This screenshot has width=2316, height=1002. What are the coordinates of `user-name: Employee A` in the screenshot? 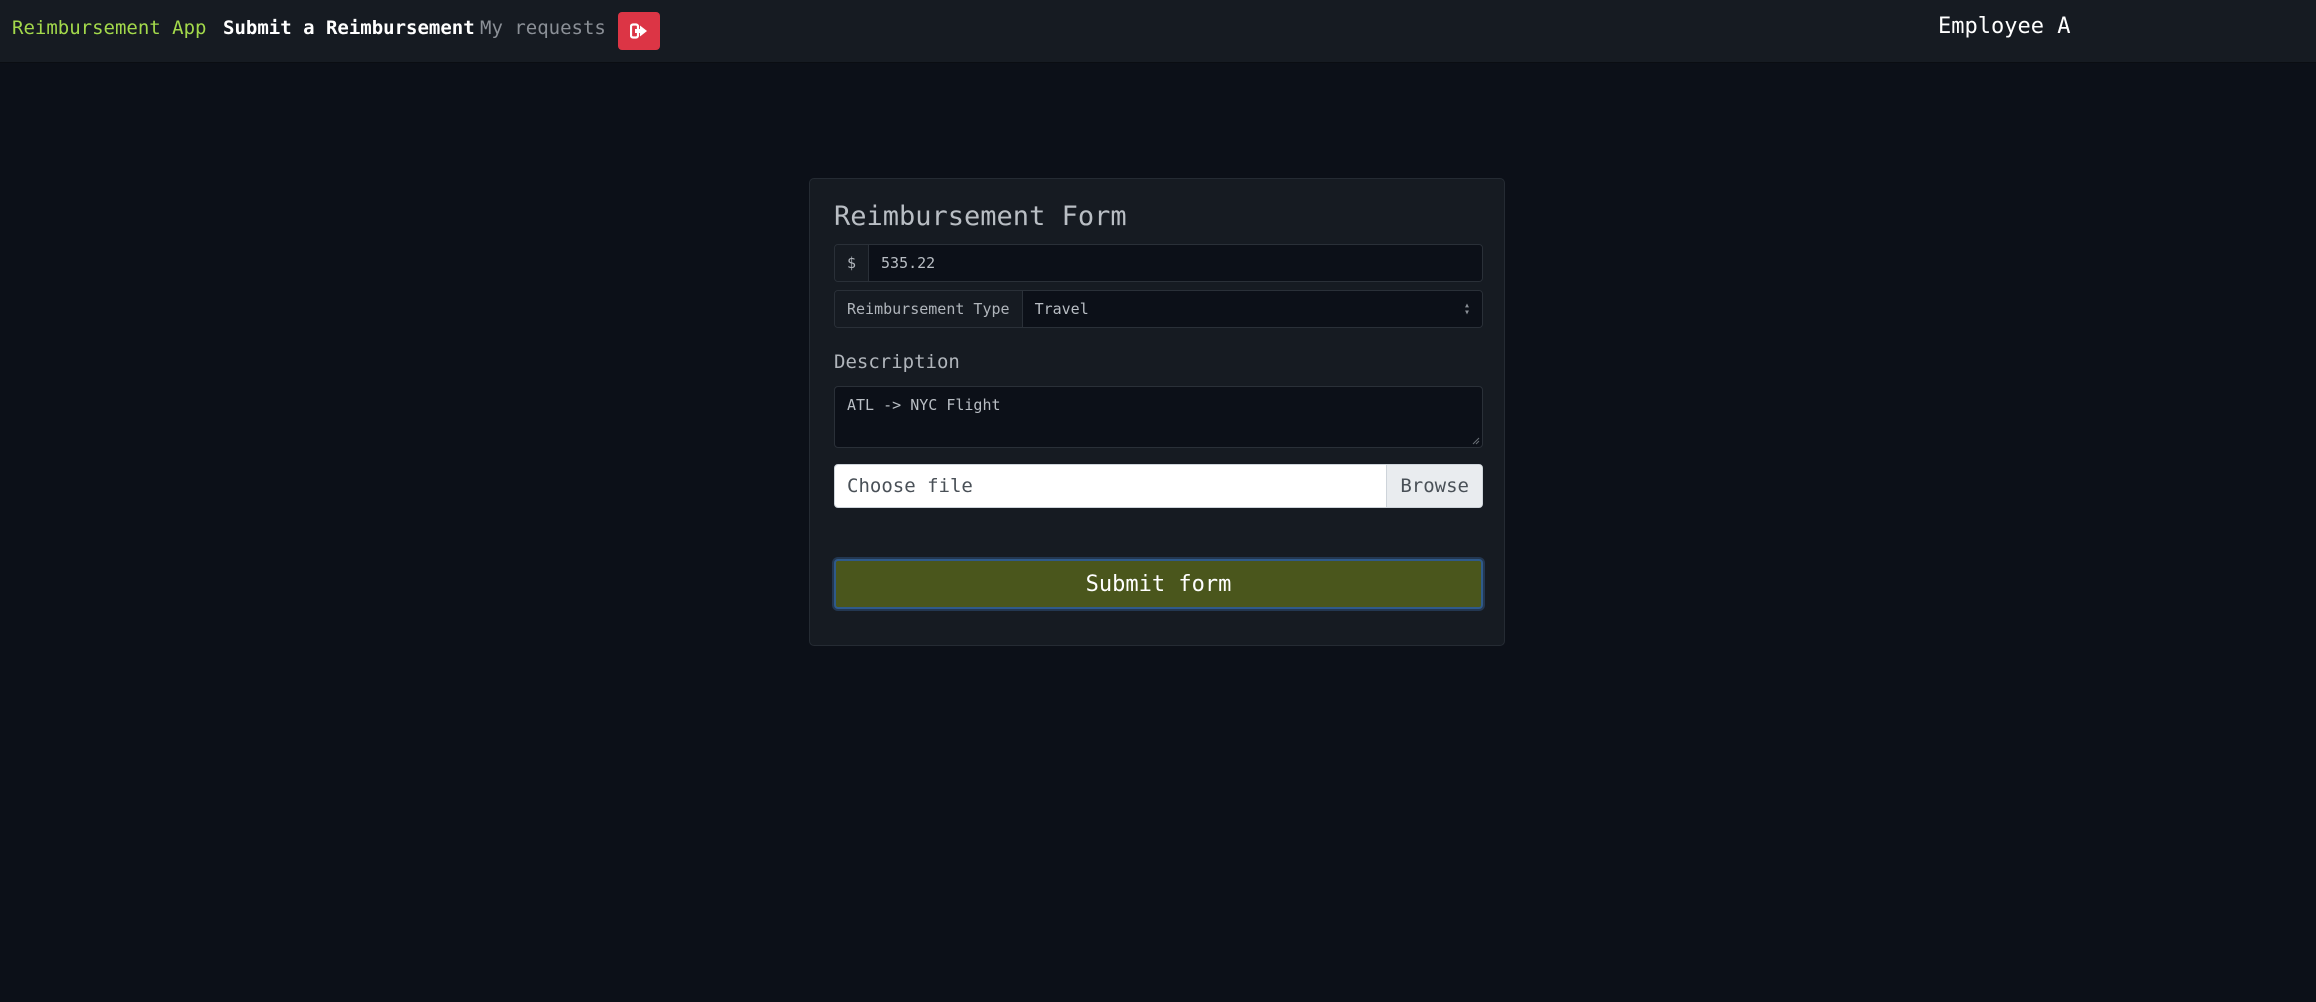 It's located at (2004, 26).